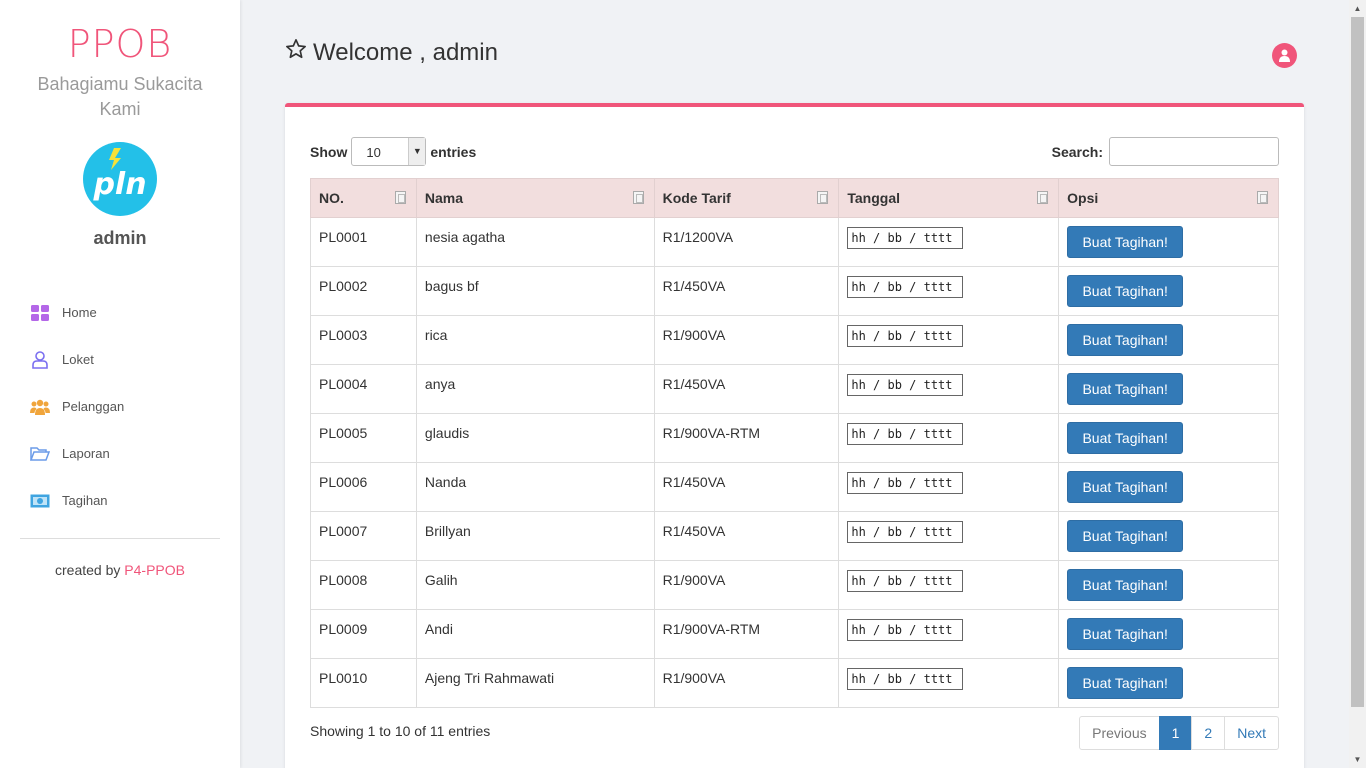  What do you see at coordinates (1194, 151) in the screenshot?
I see `search-input` at bounding box center [1194, 151].